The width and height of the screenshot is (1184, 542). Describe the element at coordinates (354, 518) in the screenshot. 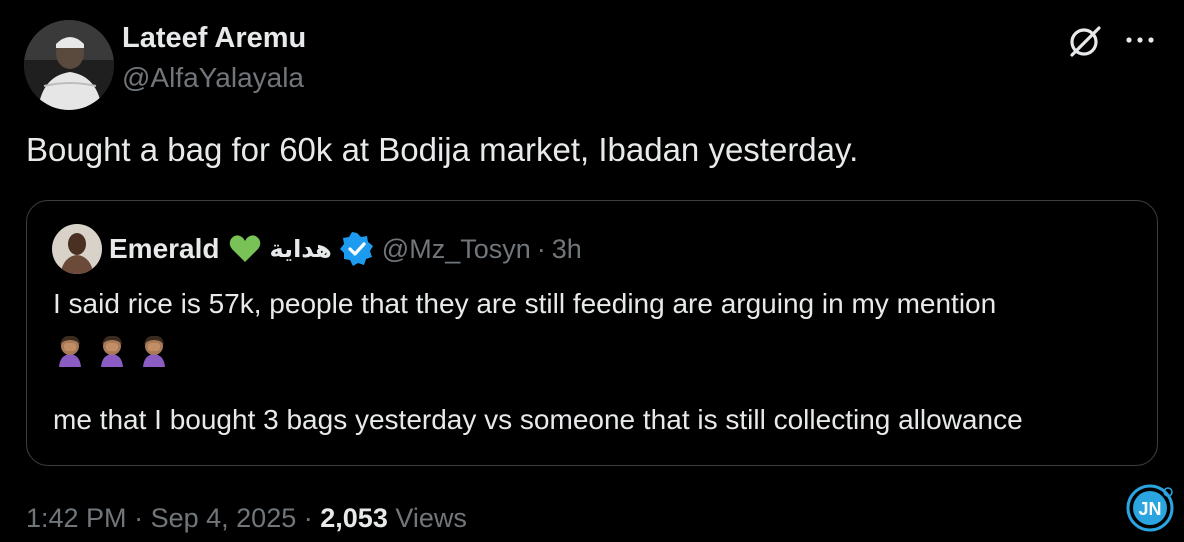

I see `views-count: 2,053` at that location.